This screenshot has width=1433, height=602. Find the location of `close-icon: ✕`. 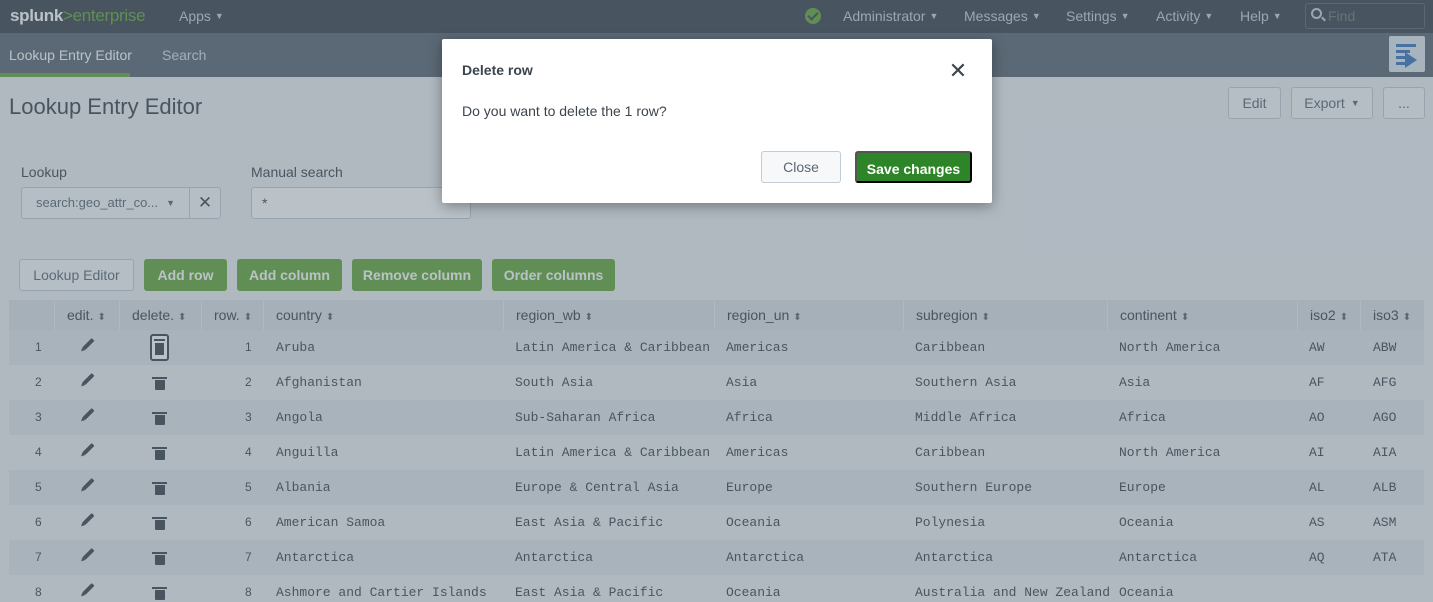

close-icon: ✕ is located at coordinates (958, 71).